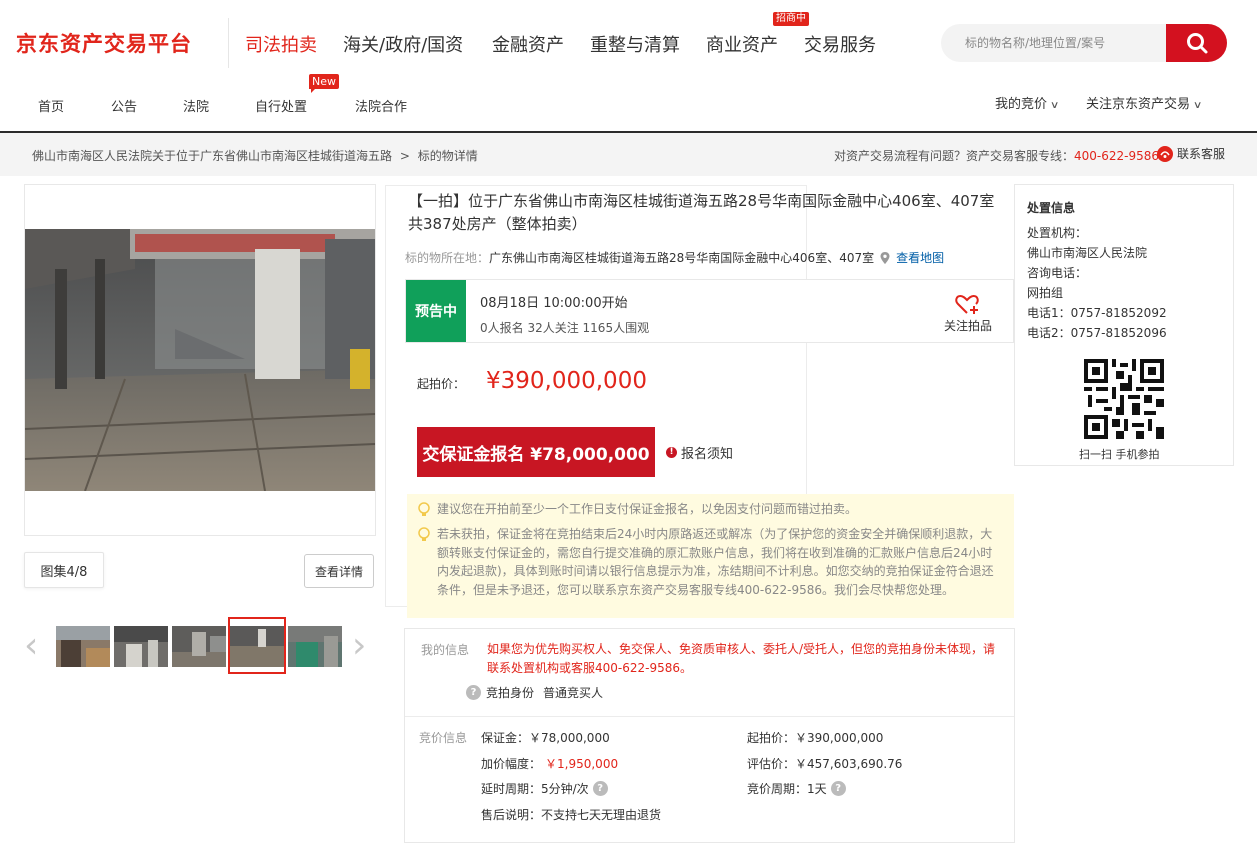 This screenshot has width=1257, height=861. I want to click on tip-text: 建议您在开拍前至少一个工作日支付保证金报名，以免因支付问题而错过拍卖。, so click(647, 509).